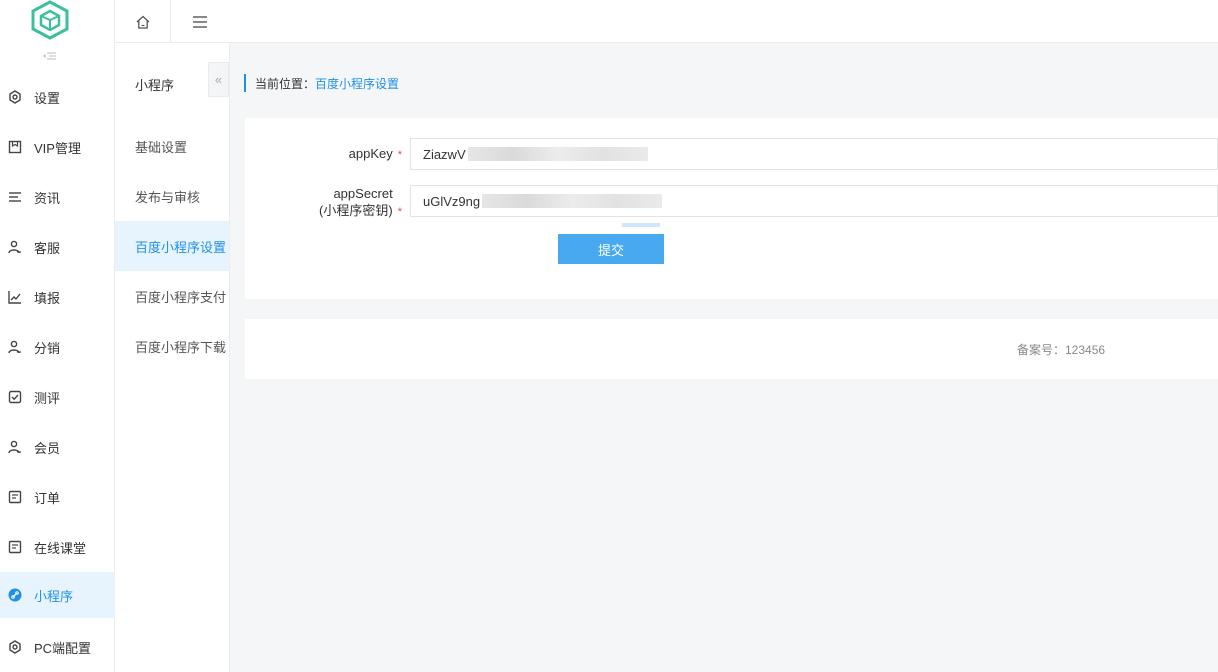 This screenshot has height=672, width=1218. I want to click on breadcrumb-prefix: 当前位置：, so click(285, 83).